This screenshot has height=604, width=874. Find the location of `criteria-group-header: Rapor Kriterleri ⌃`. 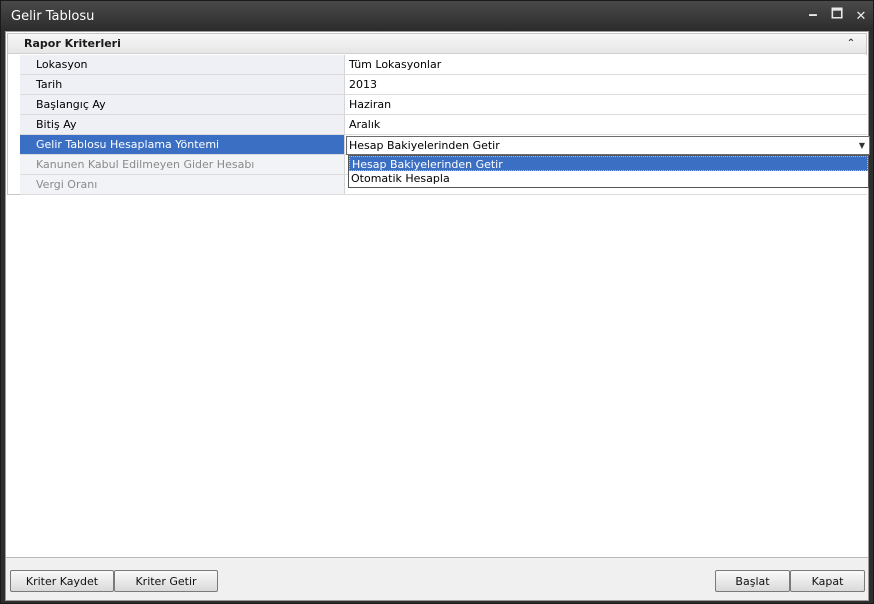

criteria-group-header: Rapor Kriterleri ⌃ is located at coordinates (437, 44).